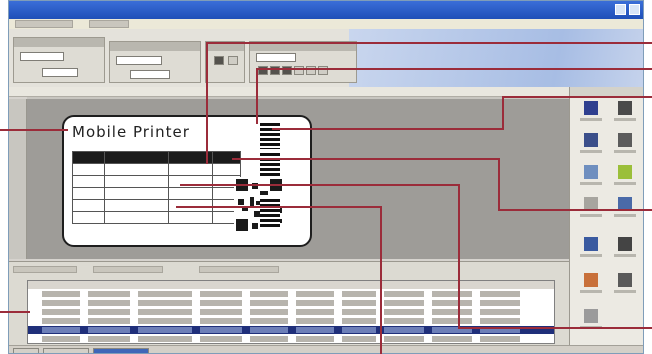 This screenshot has height=354, width=652. Describe the element at coordinates (591, 250) in the screenshot. I see `user-object-icon` at that location.